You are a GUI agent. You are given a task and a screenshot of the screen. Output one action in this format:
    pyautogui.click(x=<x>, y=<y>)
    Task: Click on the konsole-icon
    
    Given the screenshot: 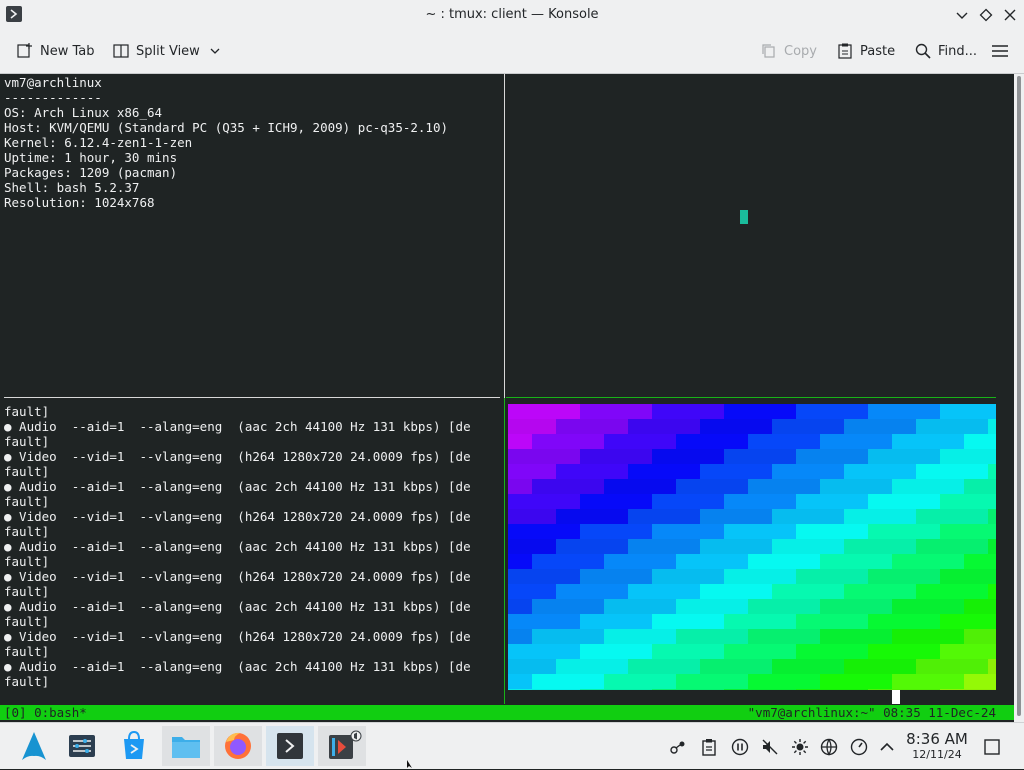 What is the action you would take?
    pyautogui.click(x=290, y=746)
    